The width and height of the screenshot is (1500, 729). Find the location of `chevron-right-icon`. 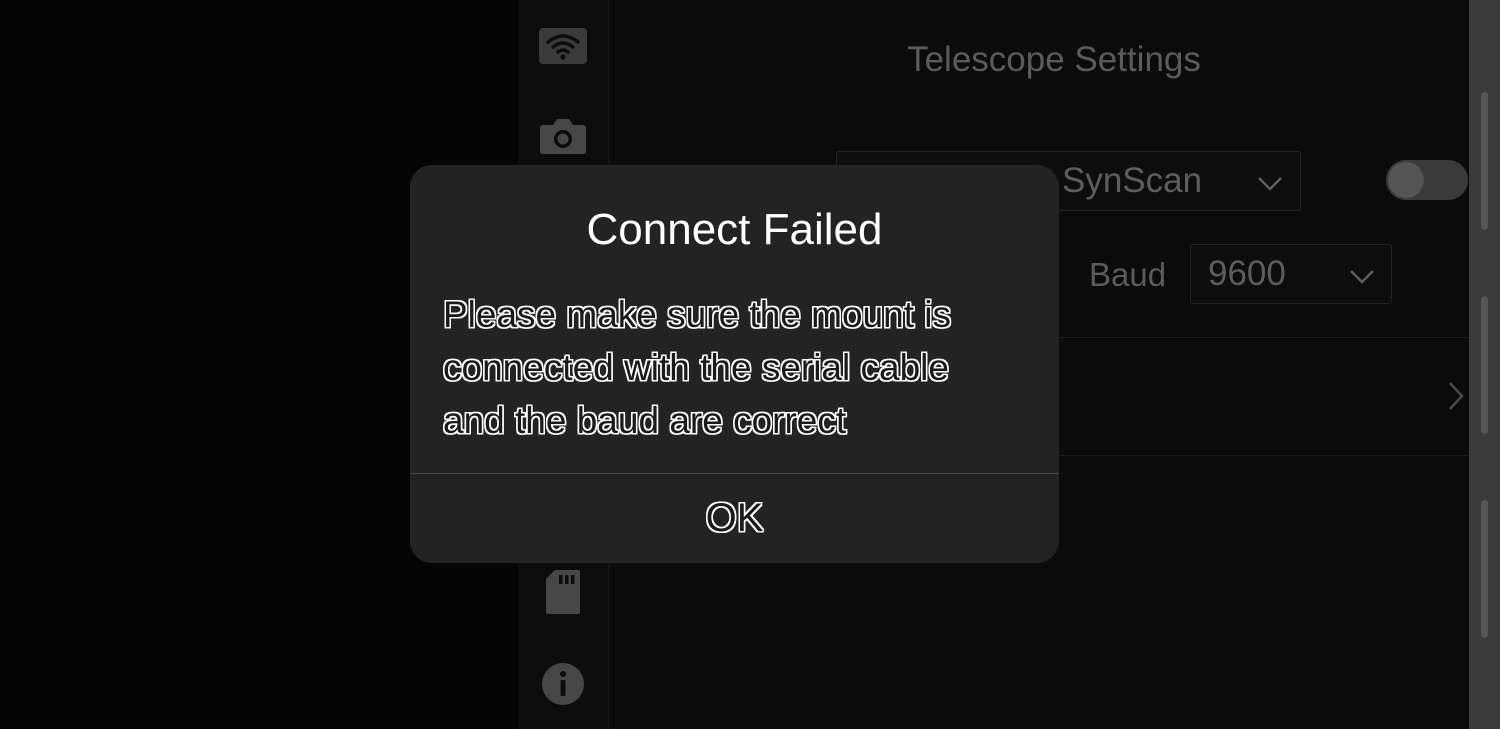

chevron-right-icon is located at coordinates (1456, 398).